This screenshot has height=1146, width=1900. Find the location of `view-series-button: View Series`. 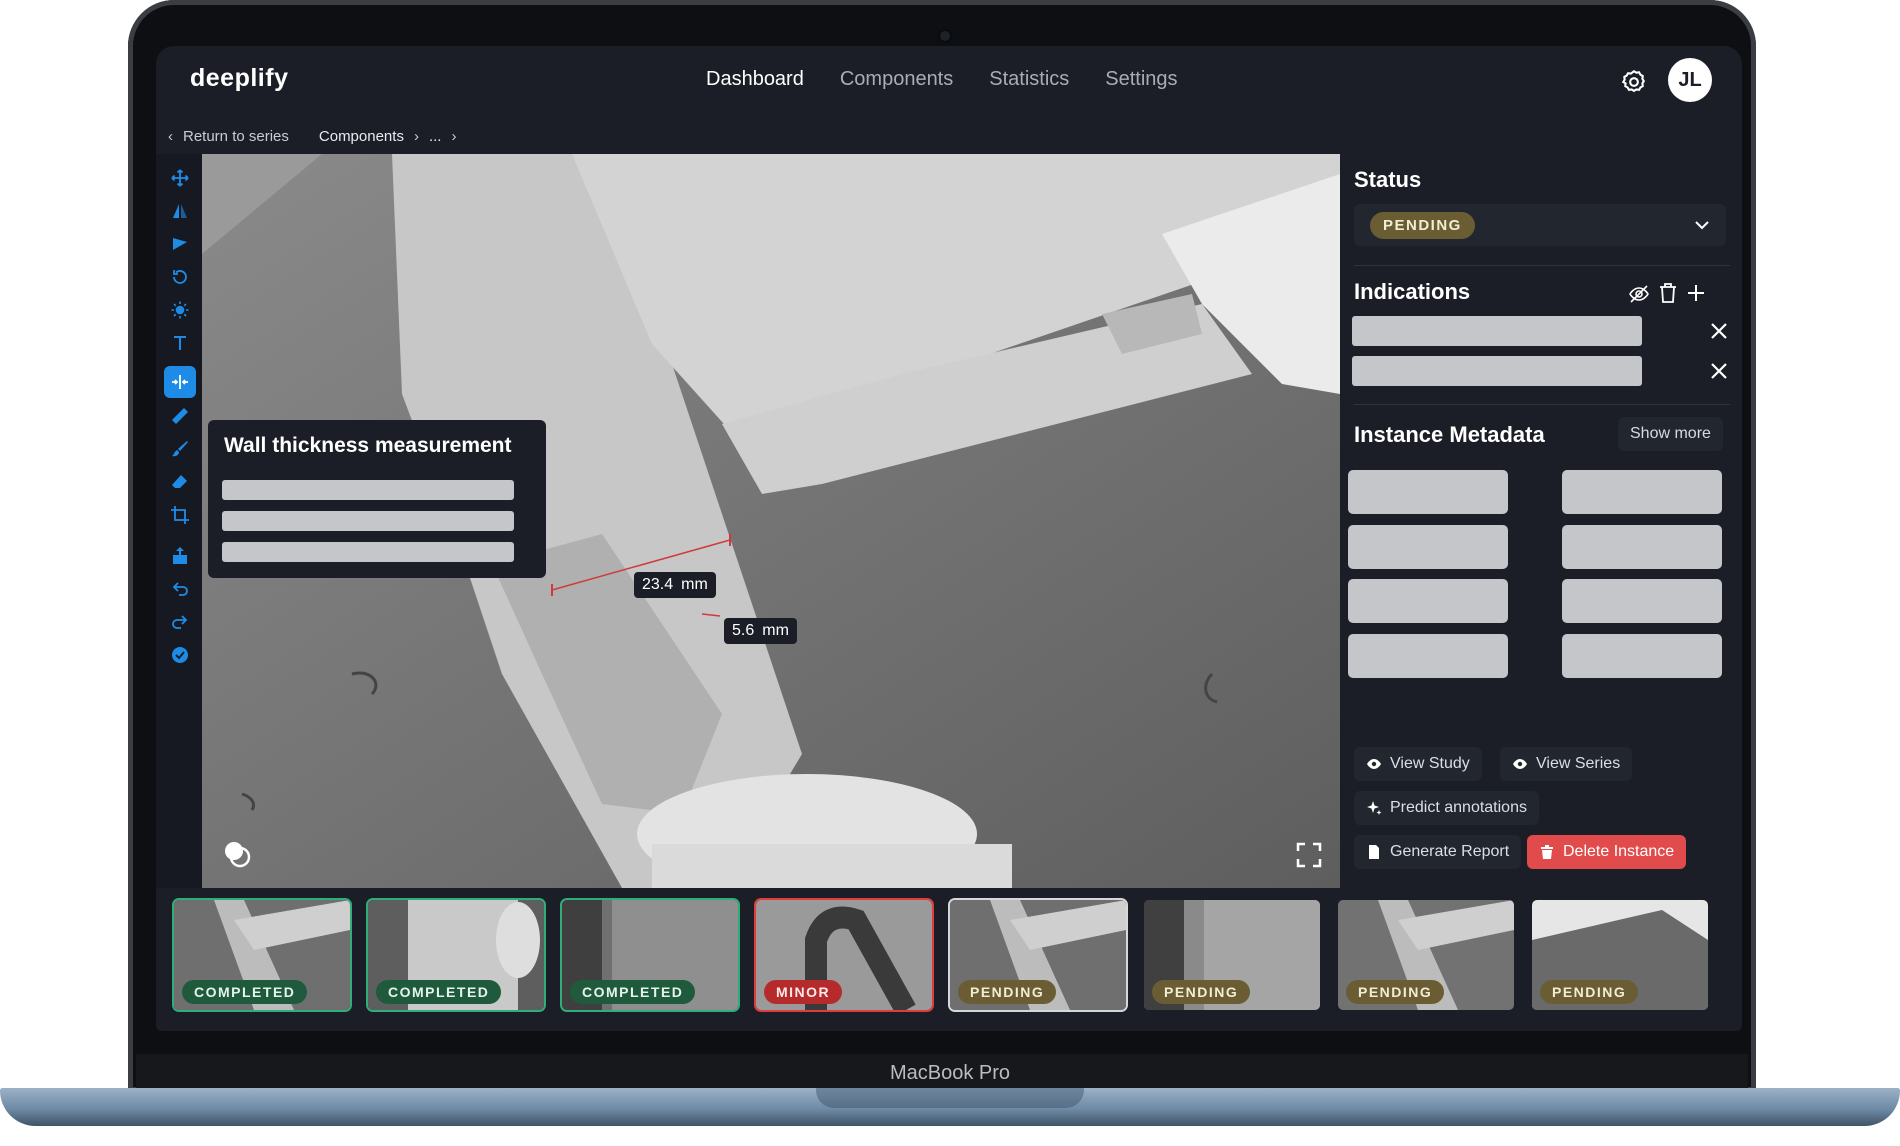

view-series-button: View Series is located at coordinates (1566, 764).